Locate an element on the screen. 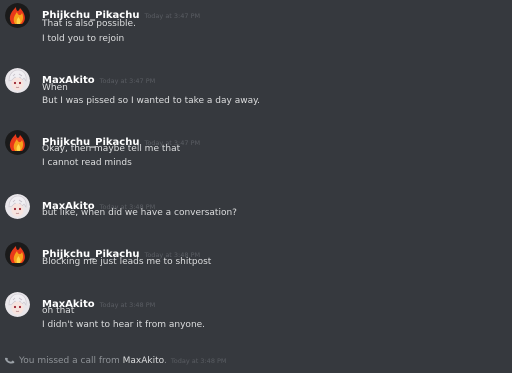 The width and height of the screenshot is (512, 373). message-text: Okay, then maybe tell me that is located at coordinates (111, 149).